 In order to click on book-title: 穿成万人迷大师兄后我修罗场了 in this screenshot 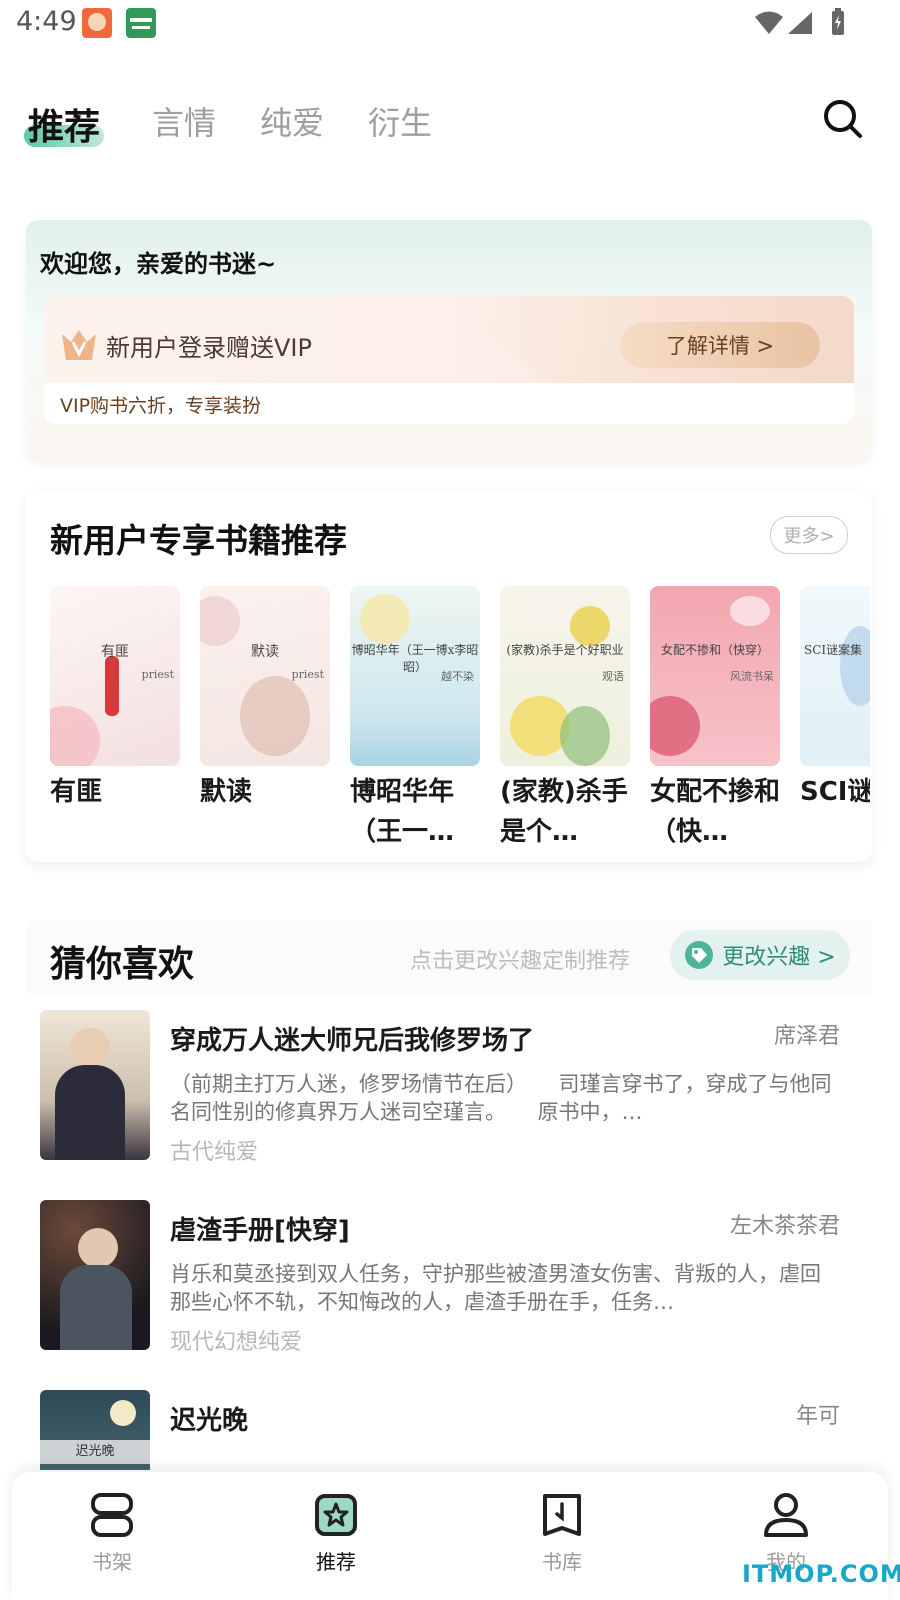, I will do `click(352, 1041)`.